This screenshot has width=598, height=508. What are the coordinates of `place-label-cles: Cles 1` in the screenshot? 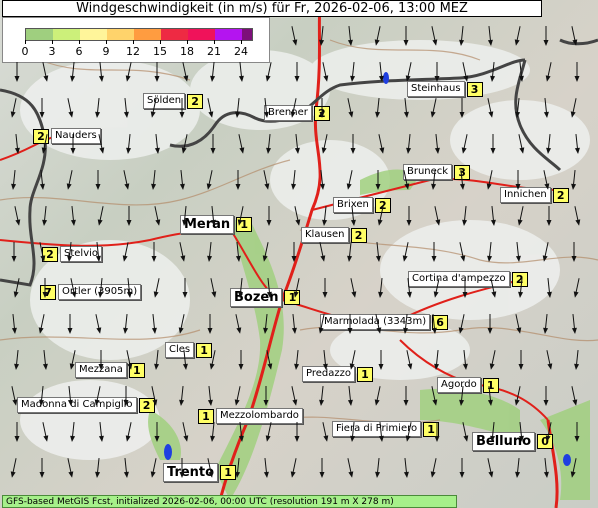 It's located at (189, 350).